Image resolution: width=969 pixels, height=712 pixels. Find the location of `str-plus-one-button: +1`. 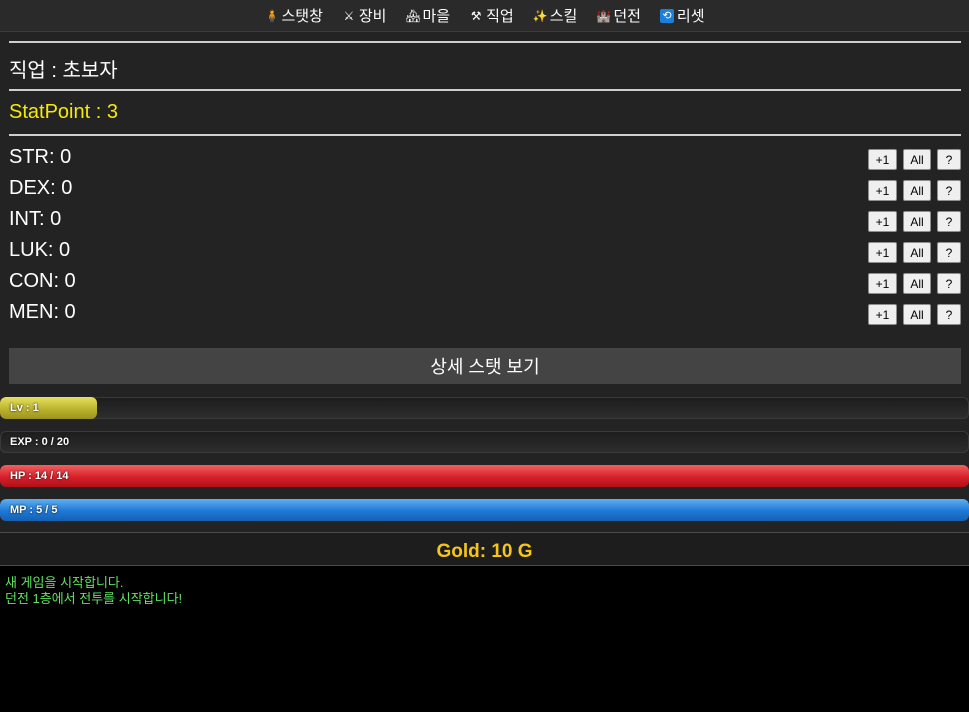

str-plus-one-button: +1 is located at coordinates (882, 159).